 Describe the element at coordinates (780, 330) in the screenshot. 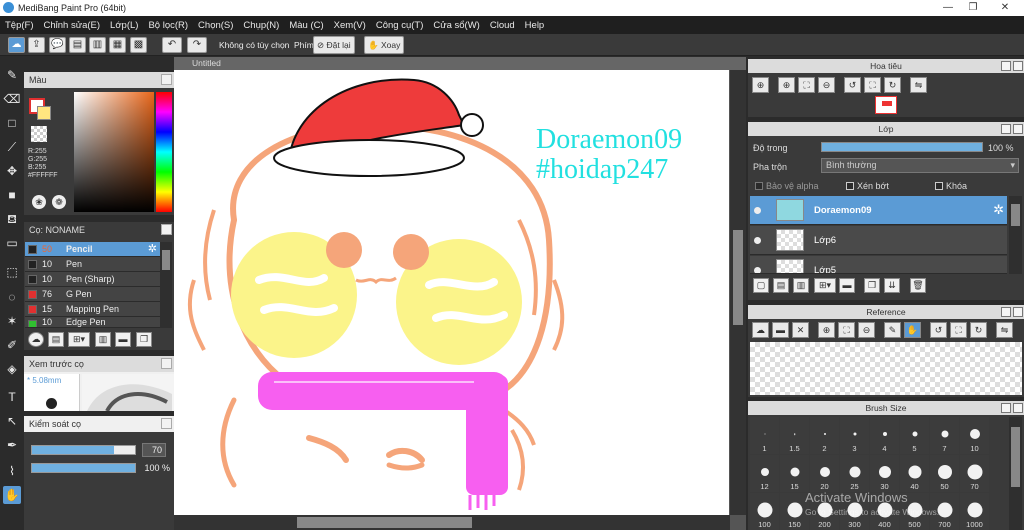

I see `reference-open-icon: ▬` at that location.